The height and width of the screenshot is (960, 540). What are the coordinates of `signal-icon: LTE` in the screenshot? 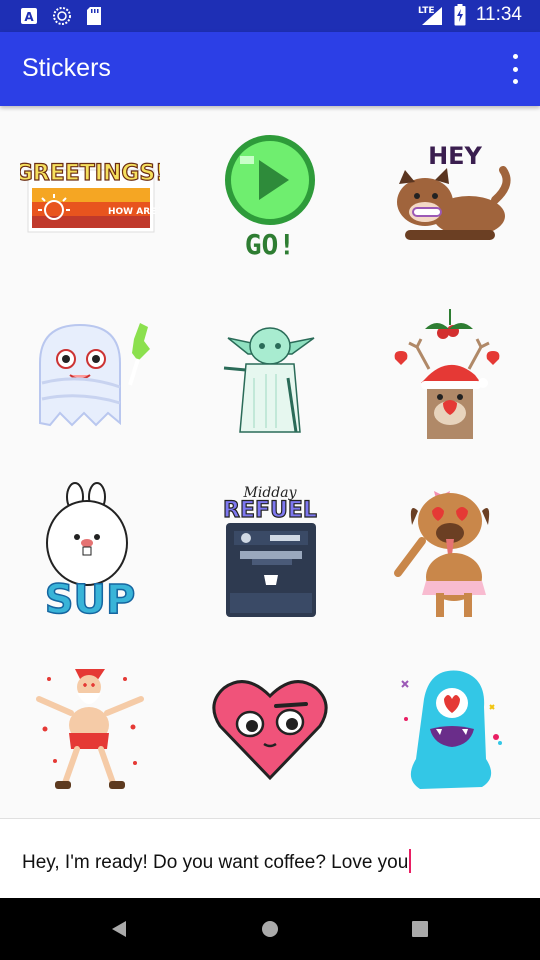 It's located at (430, 15).